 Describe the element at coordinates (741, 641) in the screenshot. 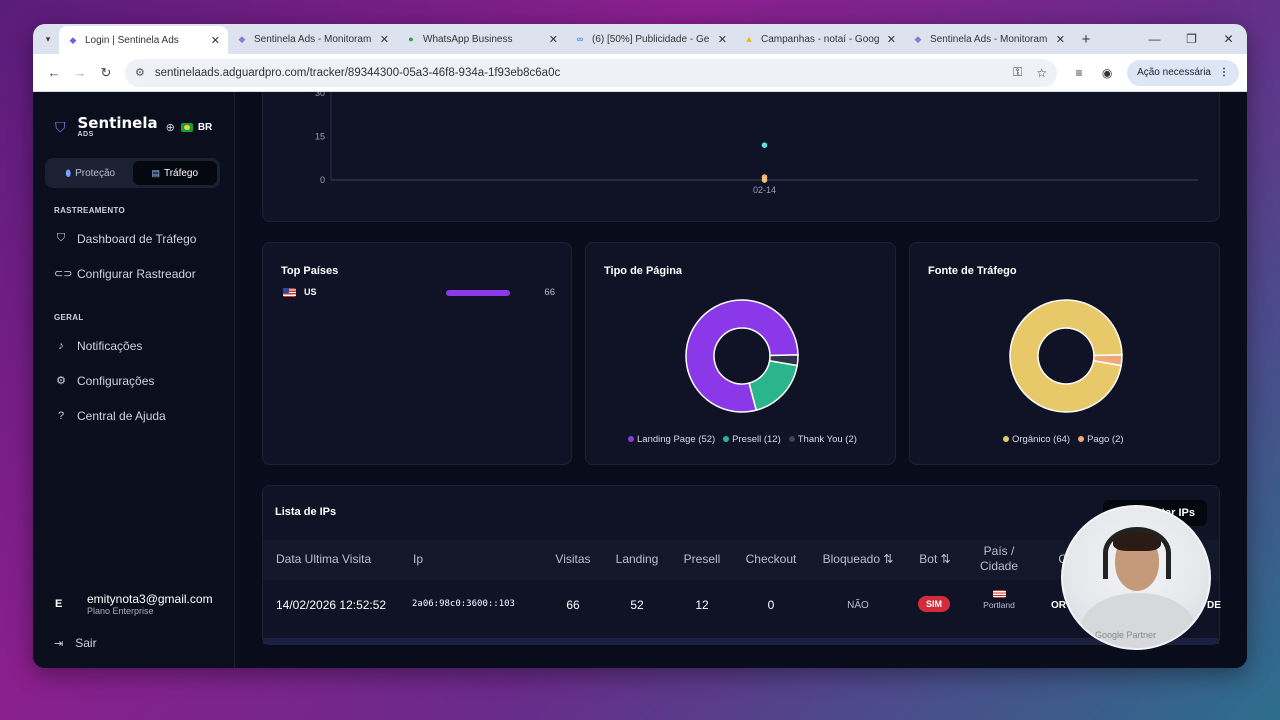

I see `table-scrollbar` at that location.